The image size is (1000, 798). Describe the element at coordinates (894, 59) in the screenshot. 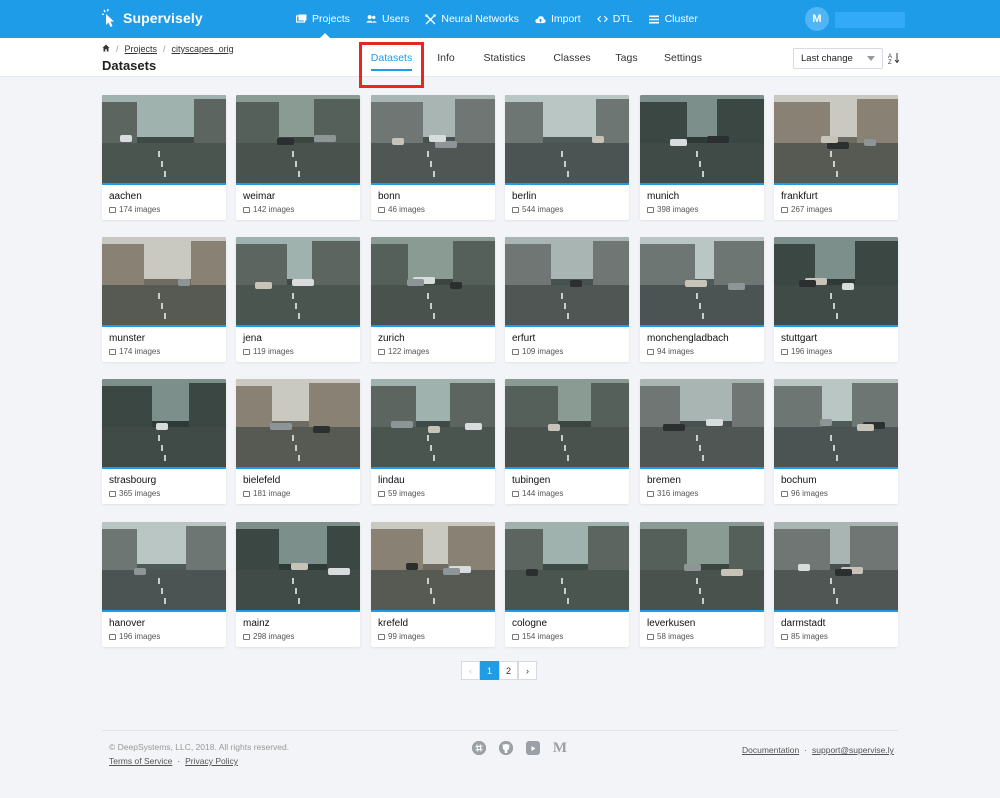

I see `sort-order-icon: A Z` at that location.